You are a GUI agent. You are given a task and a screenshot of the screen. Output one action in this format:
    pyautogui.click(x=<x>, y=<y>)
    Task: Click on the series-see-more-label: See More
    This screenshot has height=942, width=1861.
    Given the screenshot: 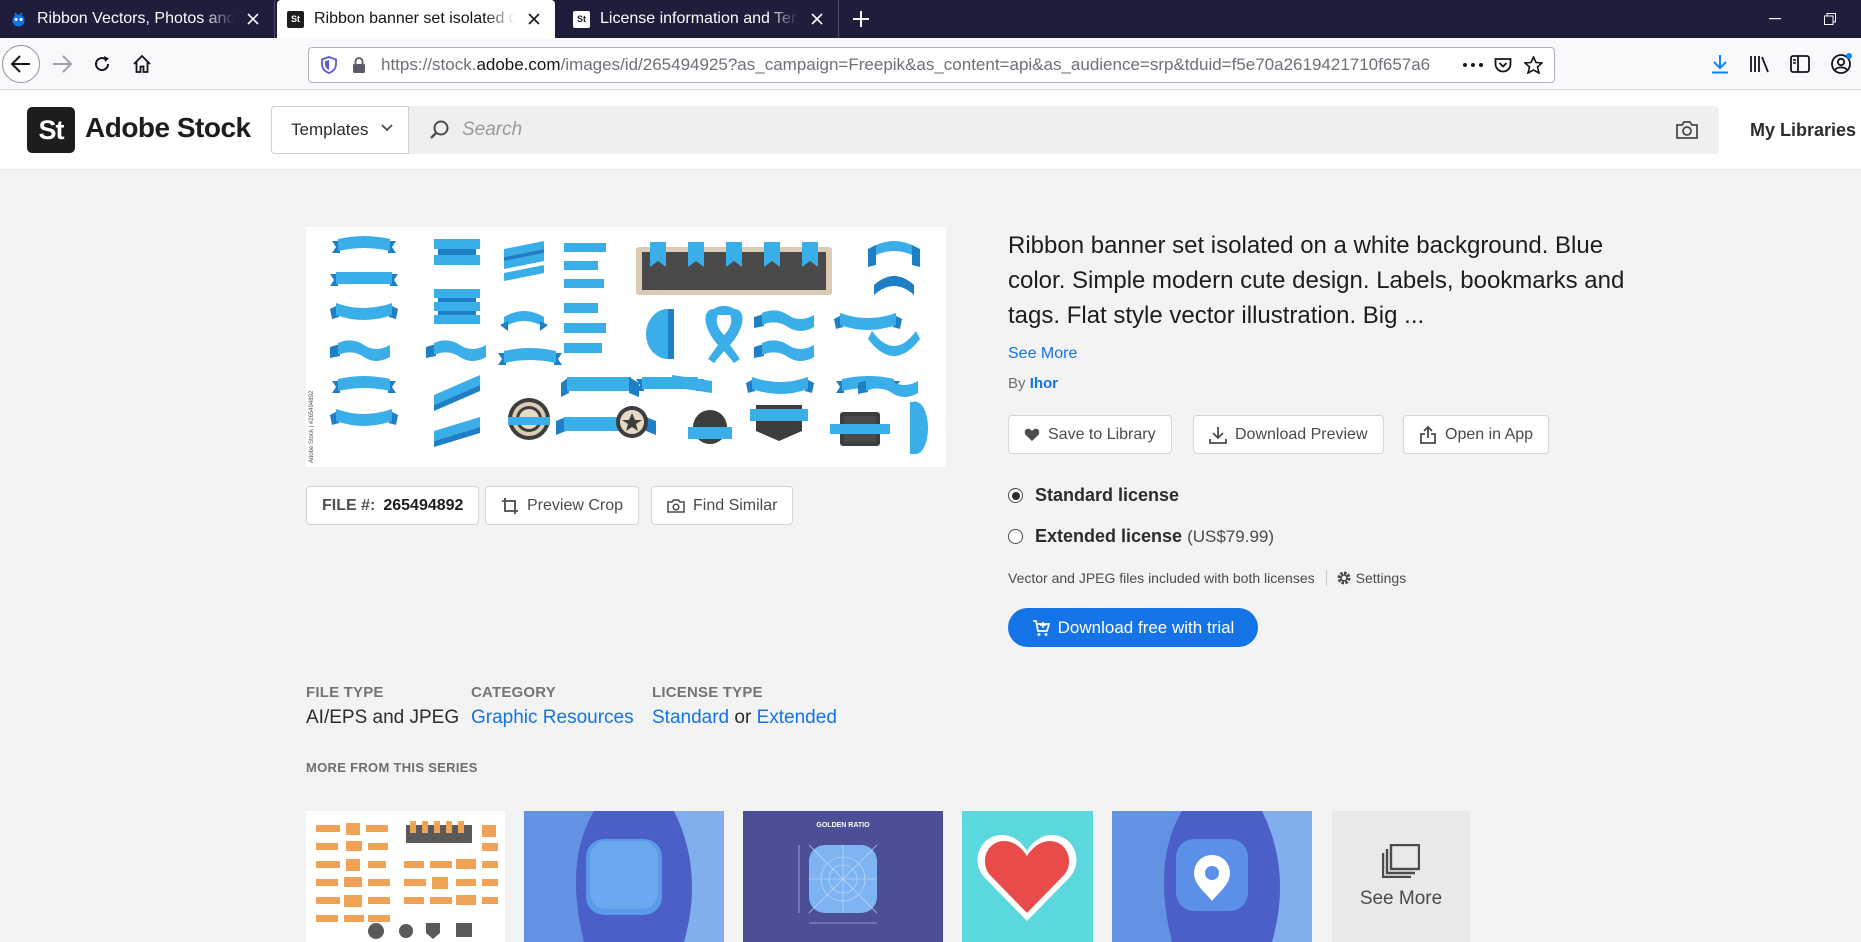 What is the action you would take?
    pyautogui.click(x=1401, y=898)
    